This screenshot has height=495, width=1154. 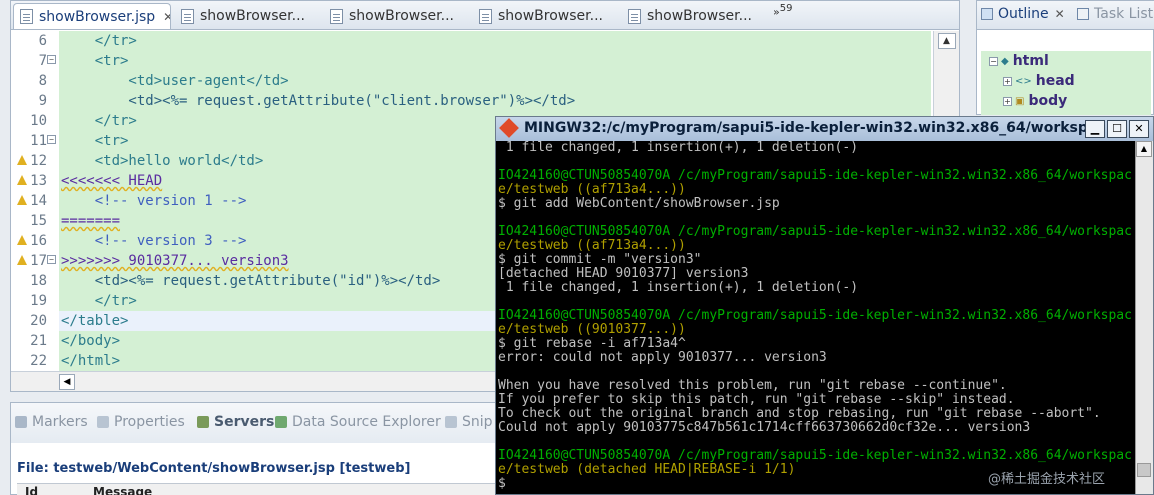 What do you see at coordinates (987, 14) in the screenshot?
I see `outline-icon` at bounding box center [987, 14].